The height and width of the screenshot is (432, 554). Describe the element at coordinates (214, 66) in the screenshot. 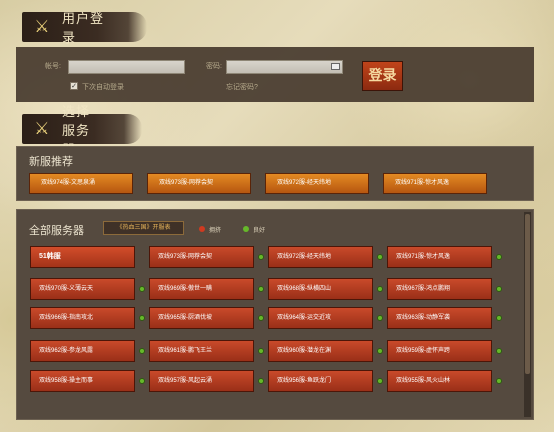

I see `password-label: 密码:` at that location.